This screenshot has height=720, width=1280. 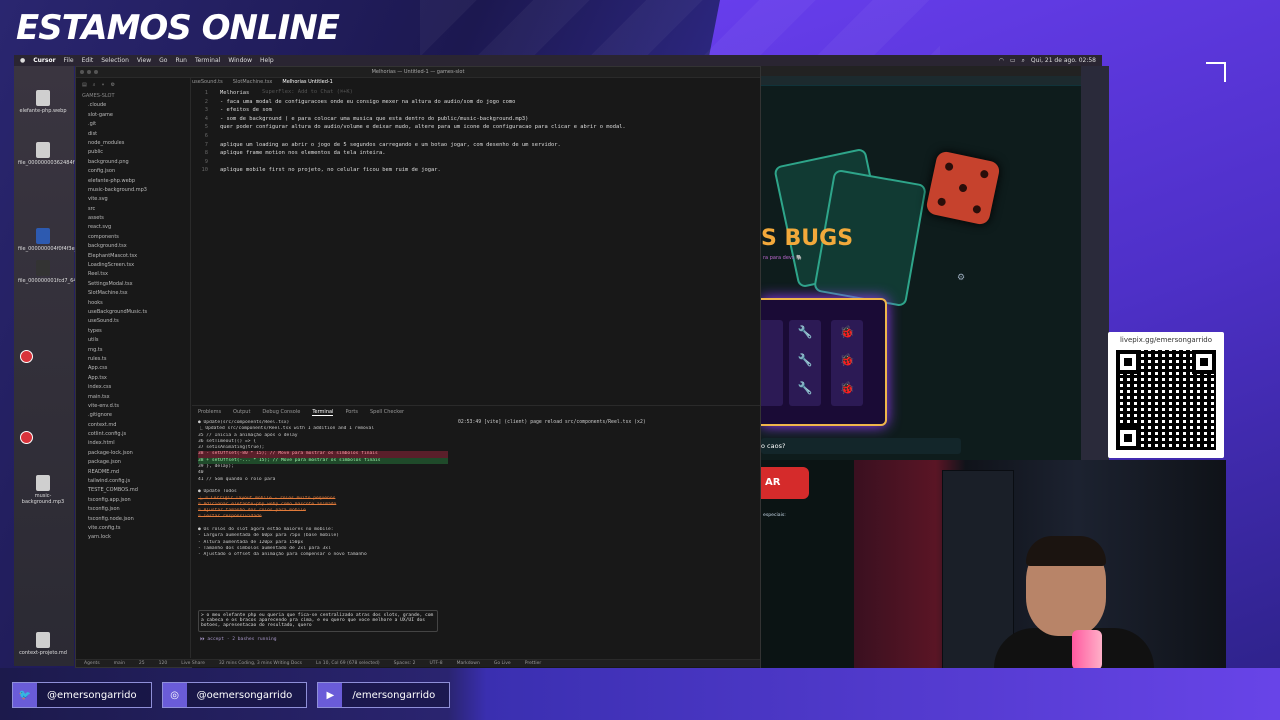 What do you see at coordinates (476, 136) in the screenshot?
I see `editor-line: 6` at bounding box center [476, 136].